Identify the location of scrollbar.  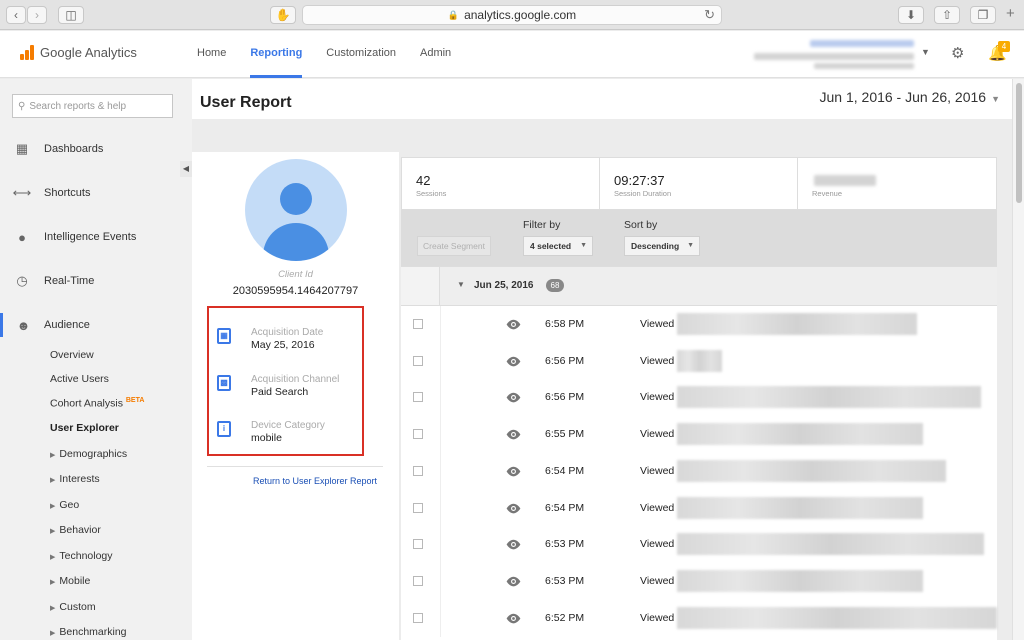
(1018, 359).